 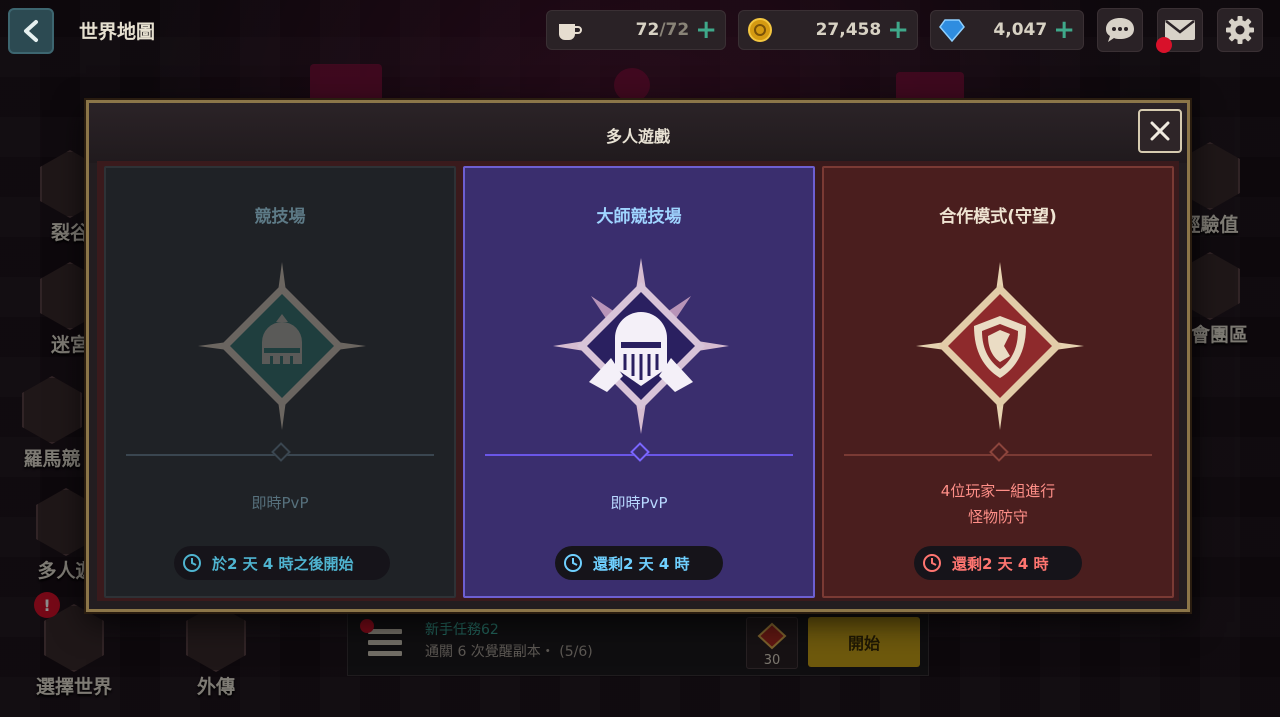 I want to click on master-arena-timer-text: 還剩2 天 4 時, so click(x=641, y=563).